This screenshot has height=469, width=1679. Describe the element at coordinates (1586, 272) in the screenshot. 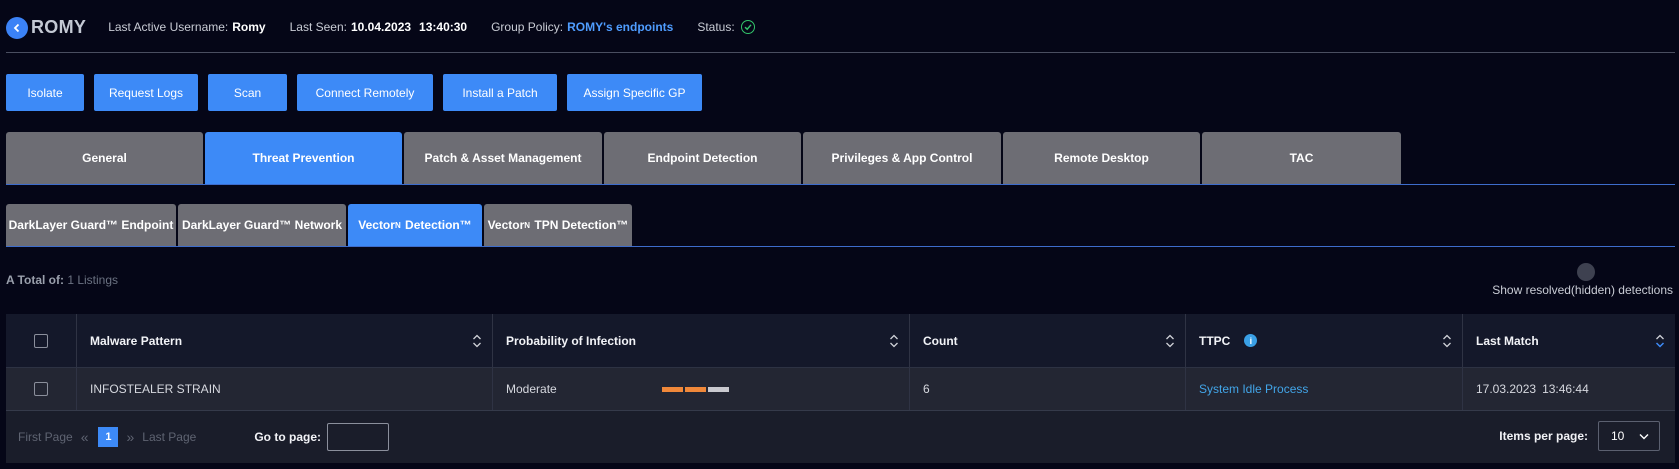

I see `show-resolved-toggle` at that location.